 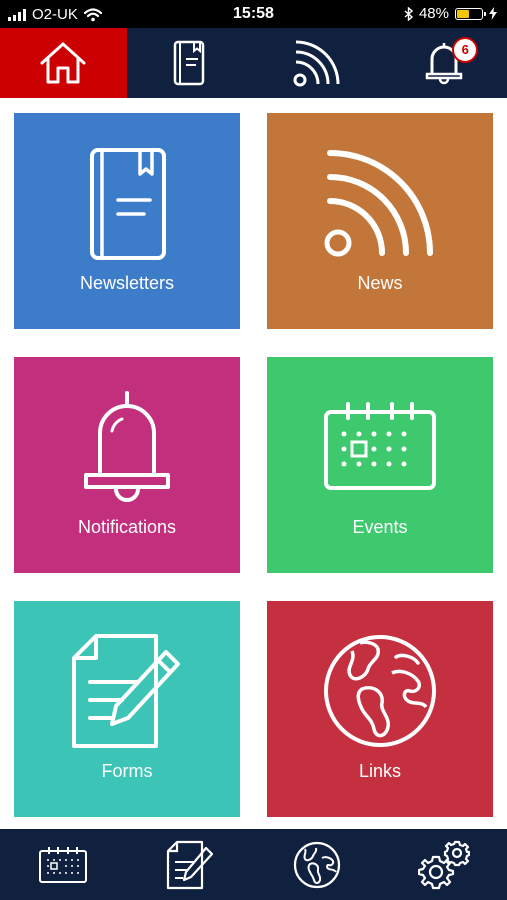 I want to click on home-icon, so click(x=63, y=63).